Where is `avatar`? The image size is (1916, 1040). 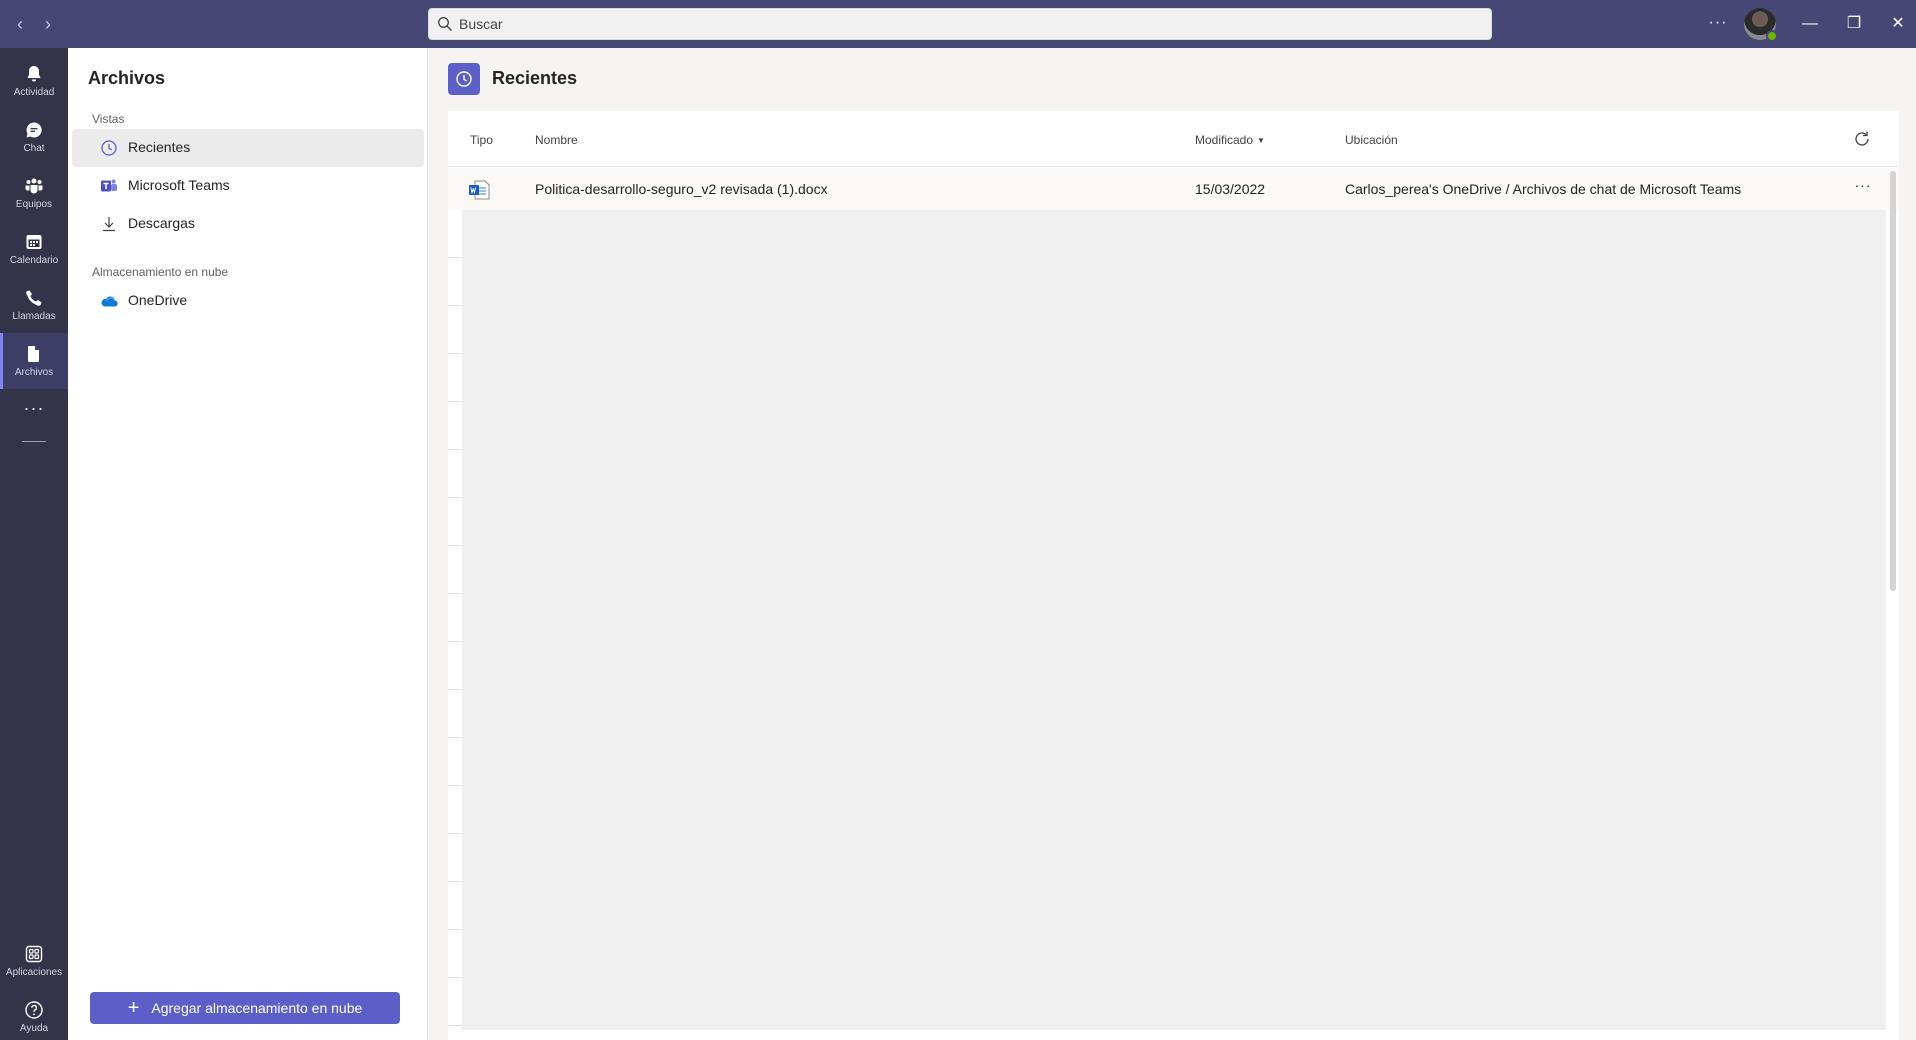 avatar is located at coordinates (1761, 25).